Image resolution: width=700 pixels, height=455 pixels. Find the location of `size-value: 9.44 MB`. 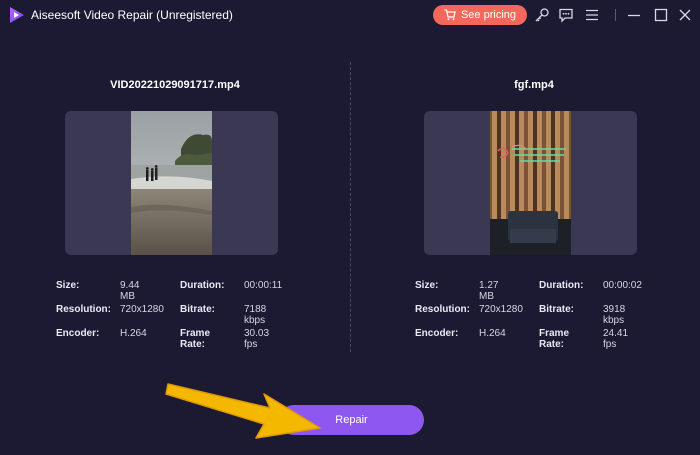

size-value: 9.44 MB is located at coordinates (130, 291).